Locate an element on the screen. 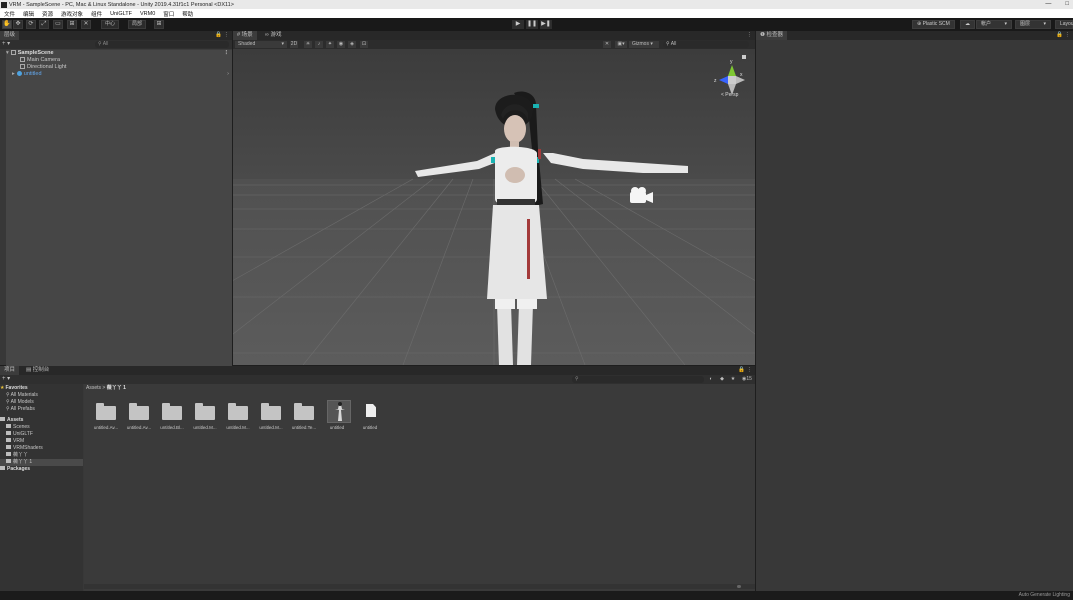 The image size is (1073, 600). project-search-input: ⚲ is located at coordinates (638, 379).